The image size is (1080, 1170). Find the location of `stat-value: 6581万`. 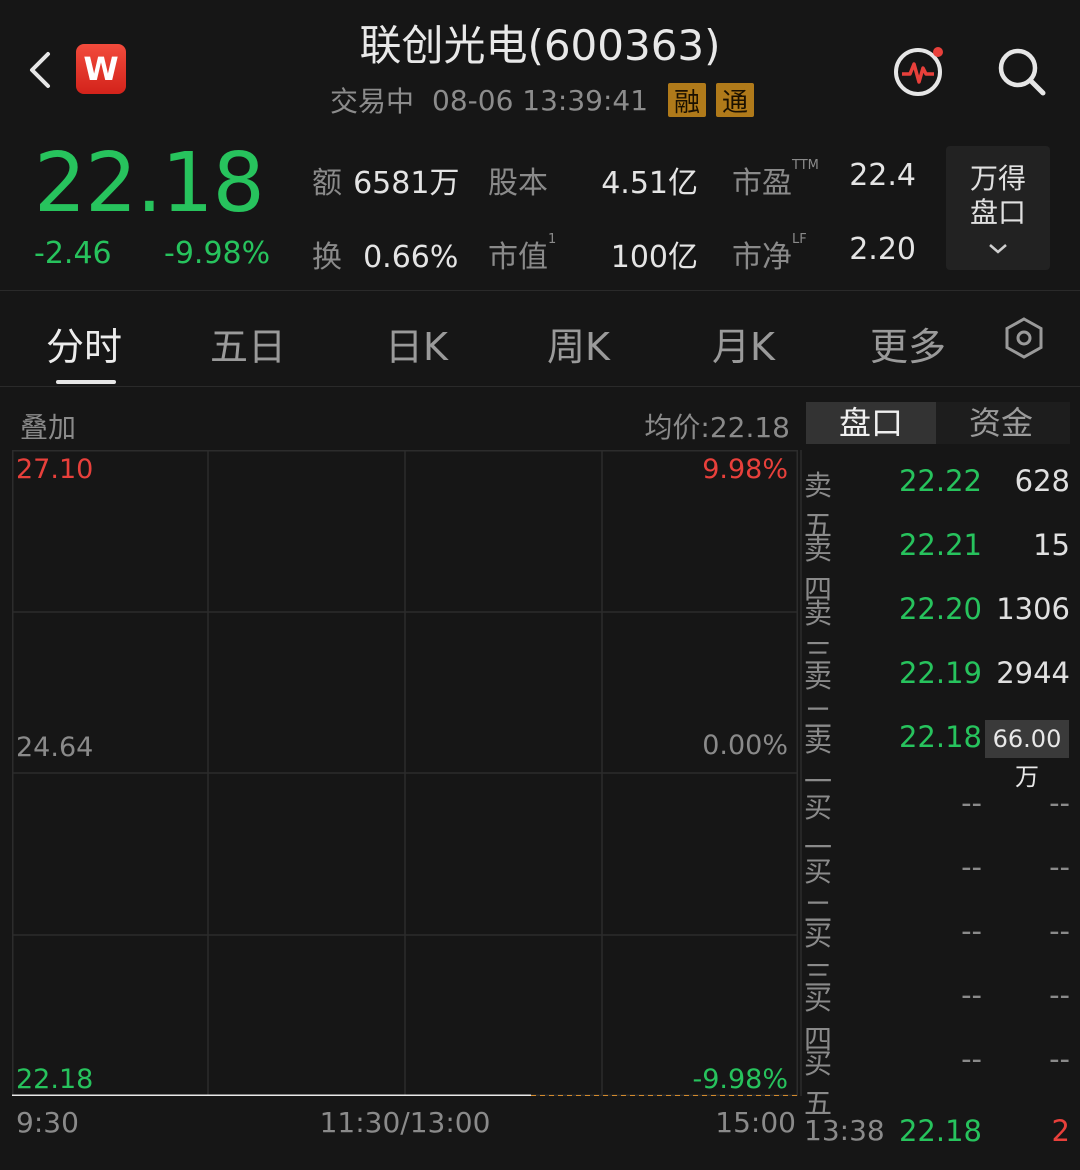

stat-value: 6581万 is located at coordinates (406, 183).